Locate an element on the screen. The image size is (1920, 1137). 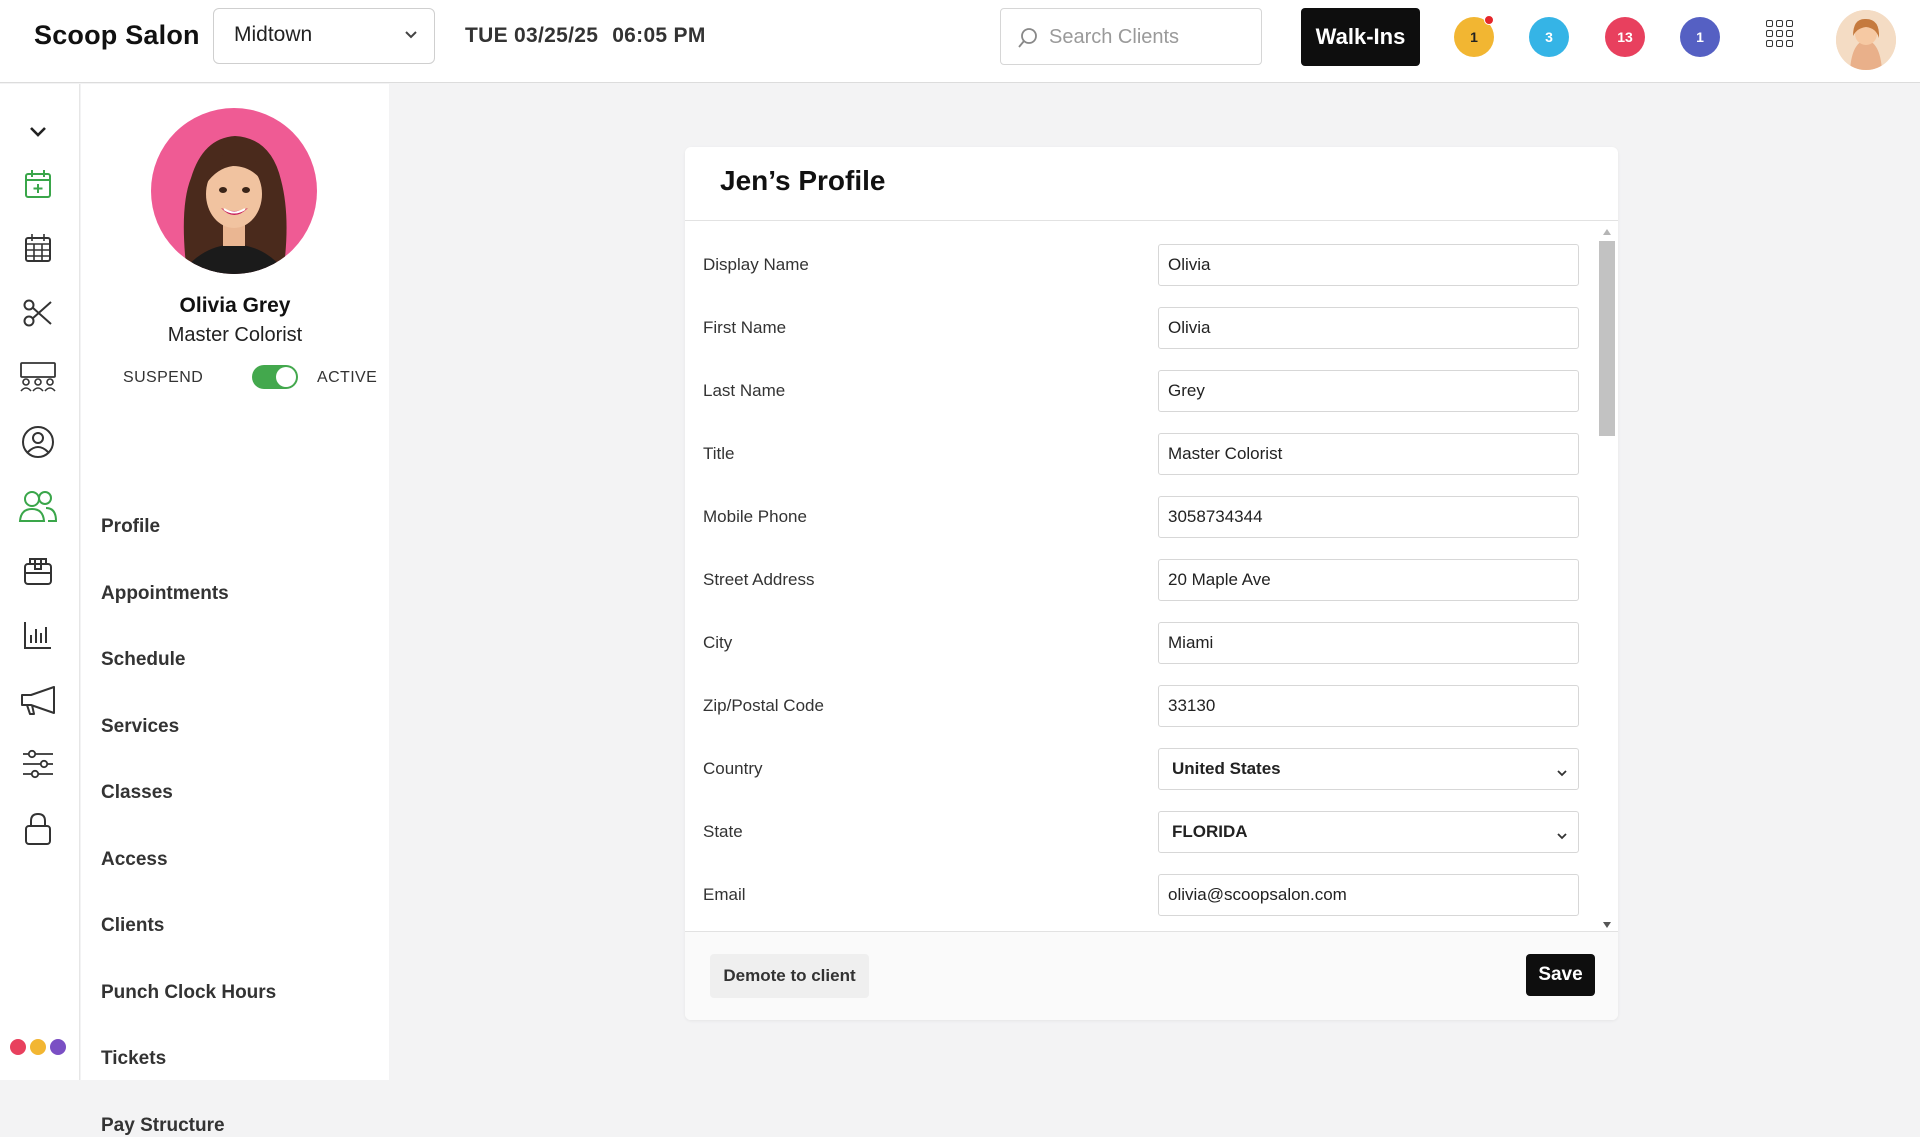
badge-count: 13 is located at coordinates (1625, 37).